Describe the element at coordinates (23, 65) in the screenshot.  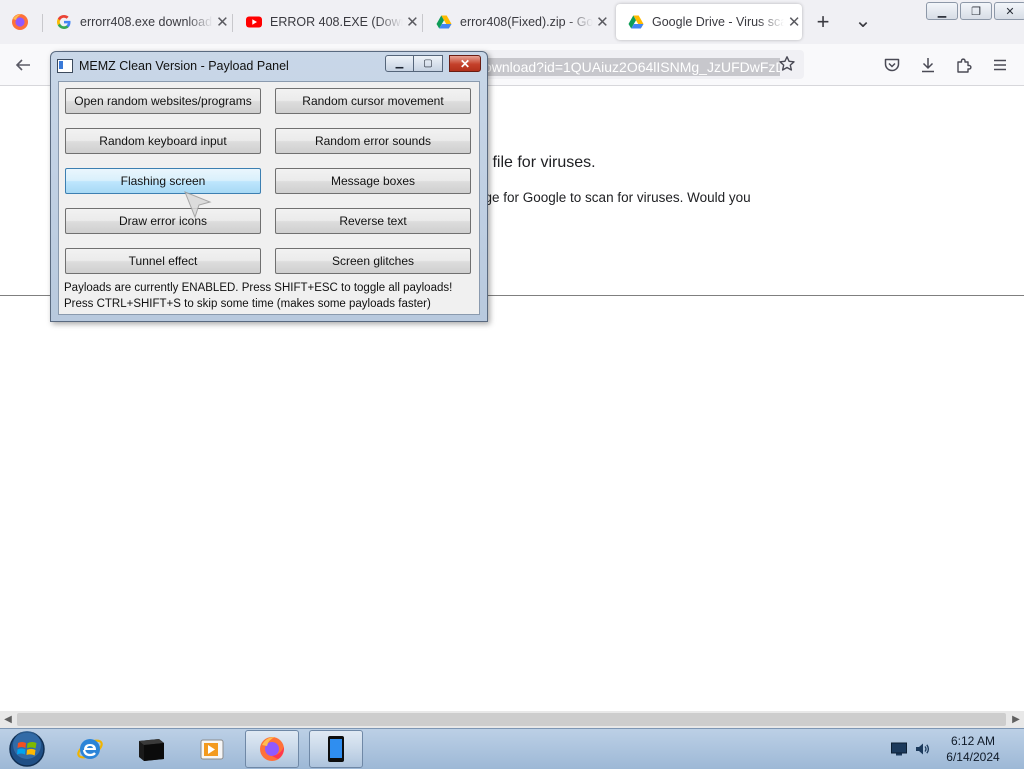
I see `back-arrow-icon` at that location.